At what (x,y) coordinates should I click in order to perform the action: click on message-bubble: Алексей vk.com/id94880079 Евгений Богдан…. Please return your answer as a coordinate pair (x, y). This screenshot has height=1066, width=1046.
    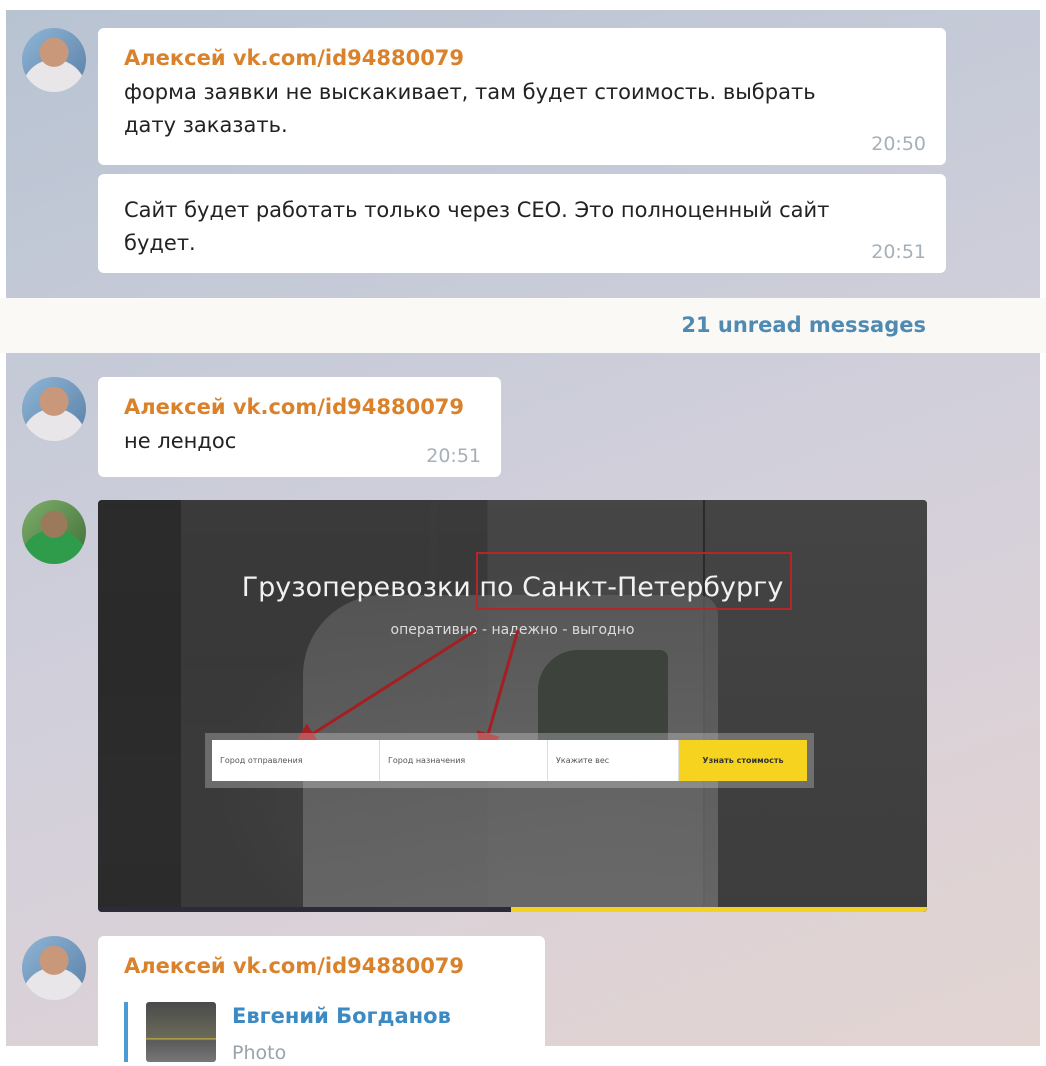
    Looking at the image, I should click on (321, 1001).